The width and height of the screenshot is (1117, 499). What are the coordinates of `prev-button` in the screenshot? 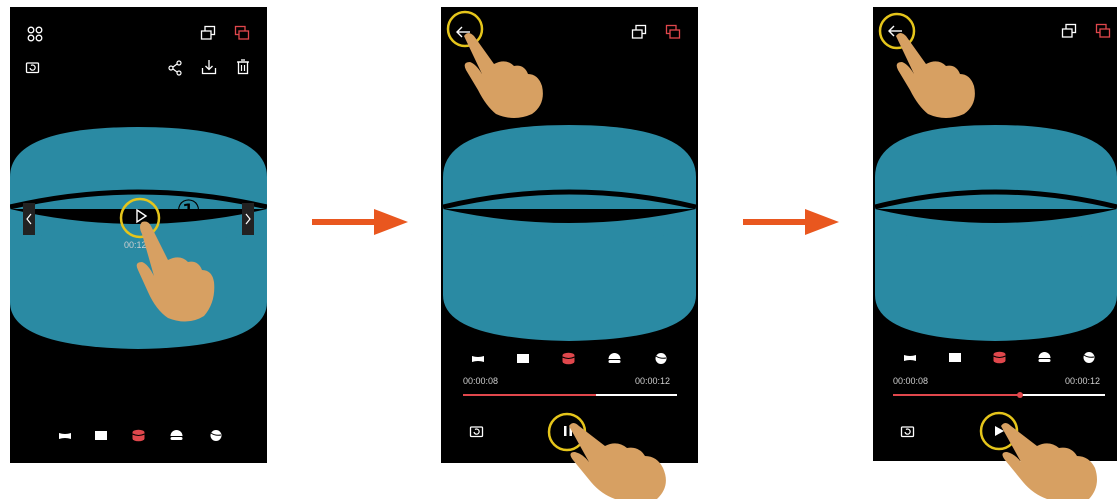 It's located at (29, 219).